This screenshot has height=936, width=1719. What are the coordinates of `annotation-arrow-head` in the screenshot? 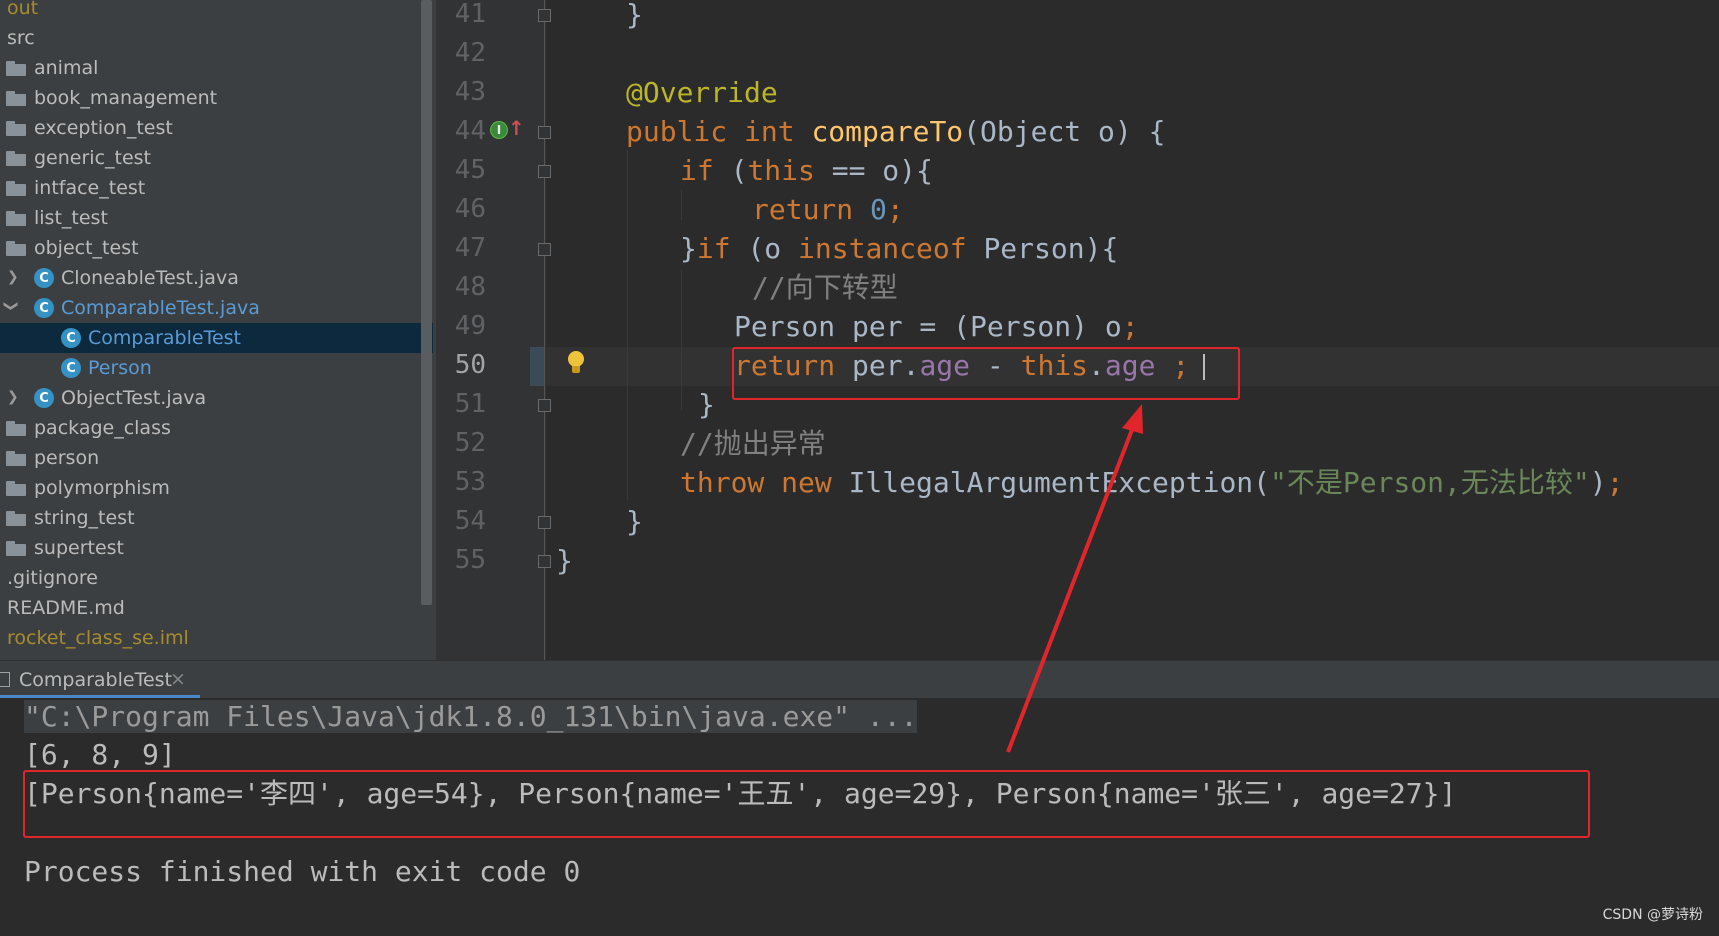 It's located at (1132, 419).